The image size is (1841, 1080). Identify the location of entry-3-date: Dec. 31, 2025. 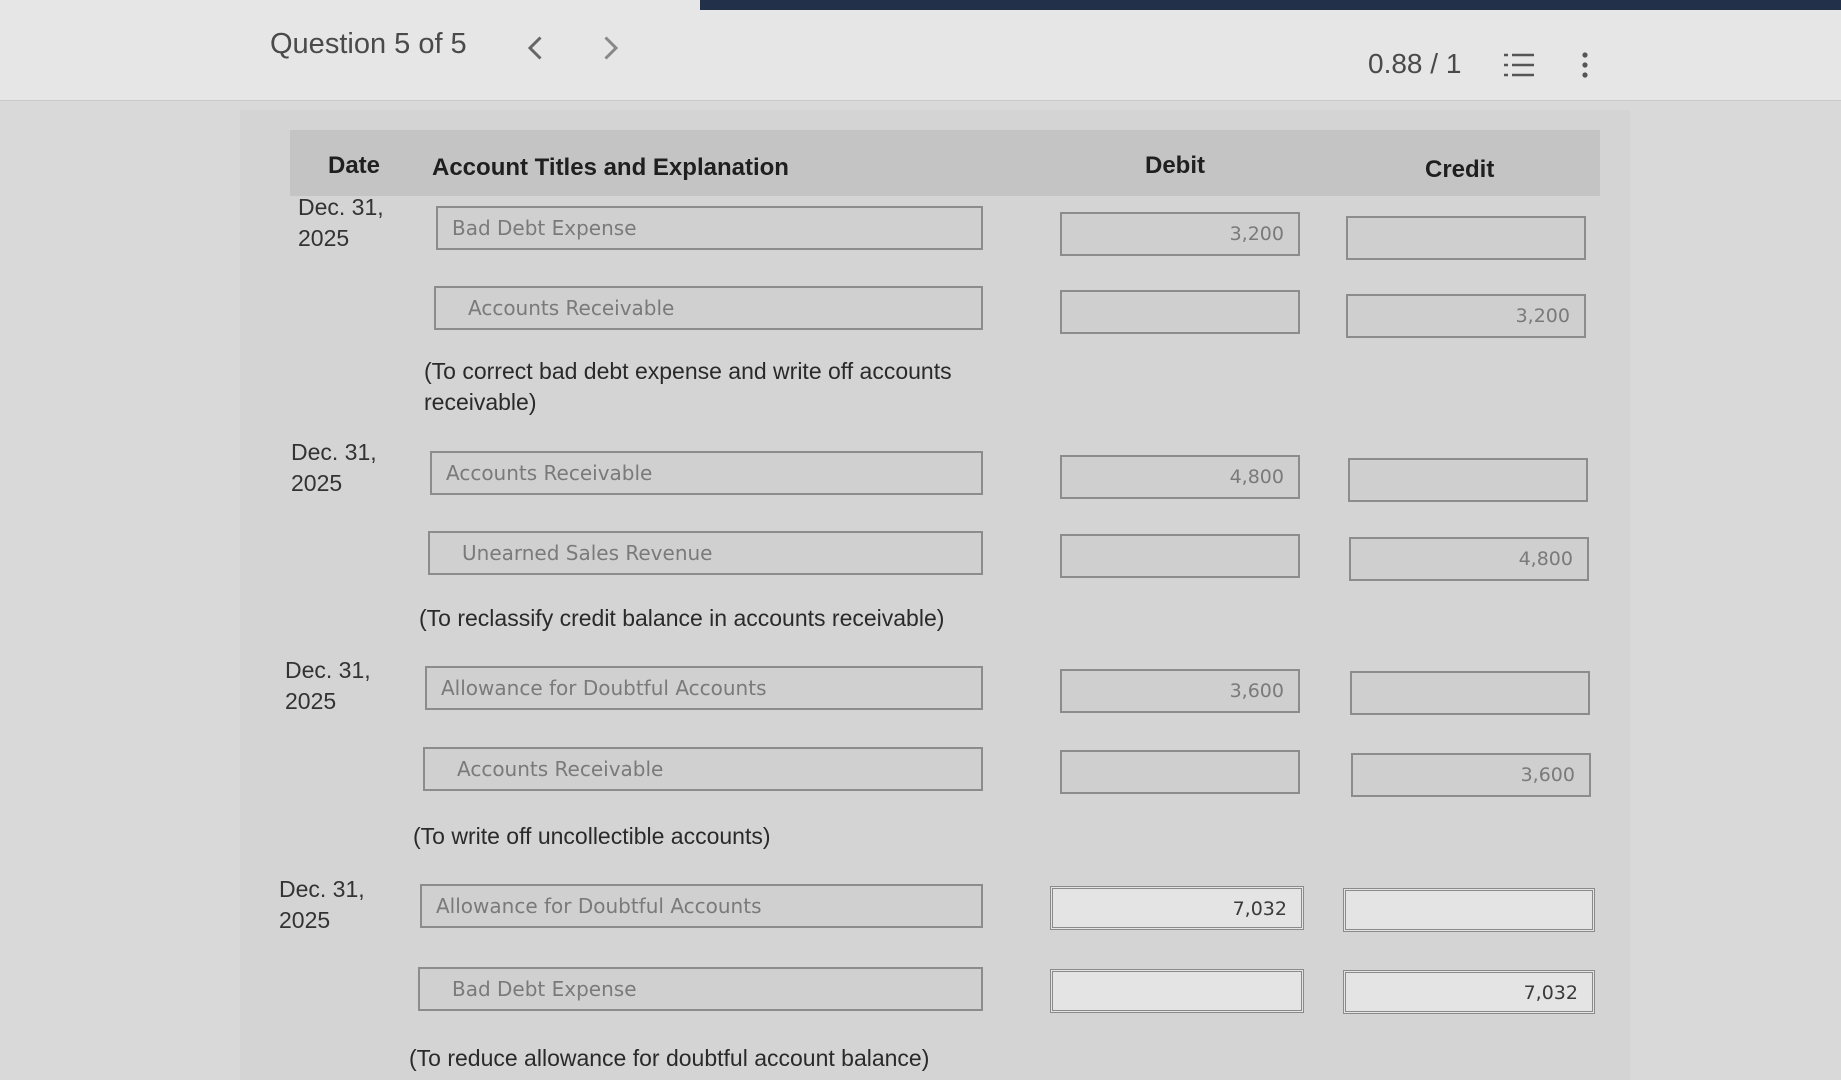
(328, 685).